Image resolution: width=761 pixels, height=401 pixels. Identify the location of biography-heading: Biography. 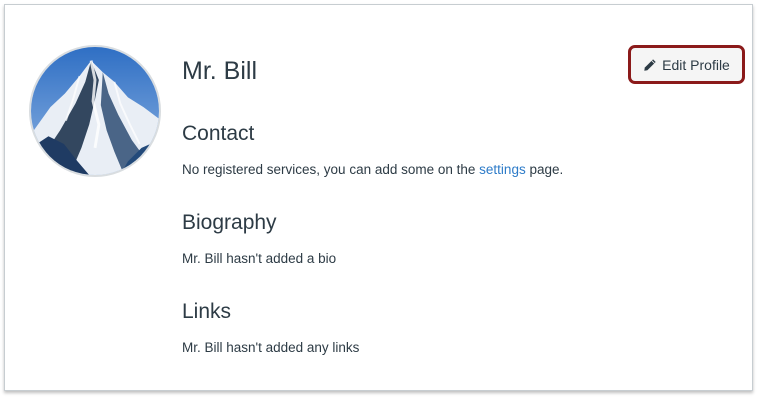
(229, 222).